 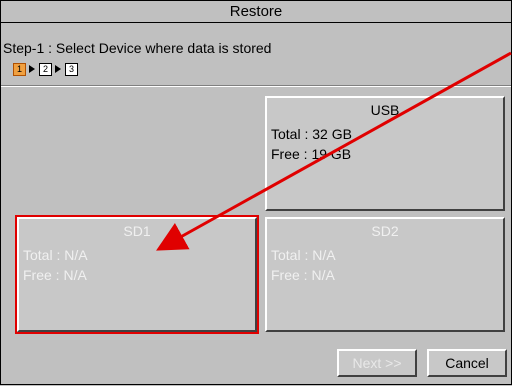 I want to click on step-1-label: 1, so click(x=19, y=69).